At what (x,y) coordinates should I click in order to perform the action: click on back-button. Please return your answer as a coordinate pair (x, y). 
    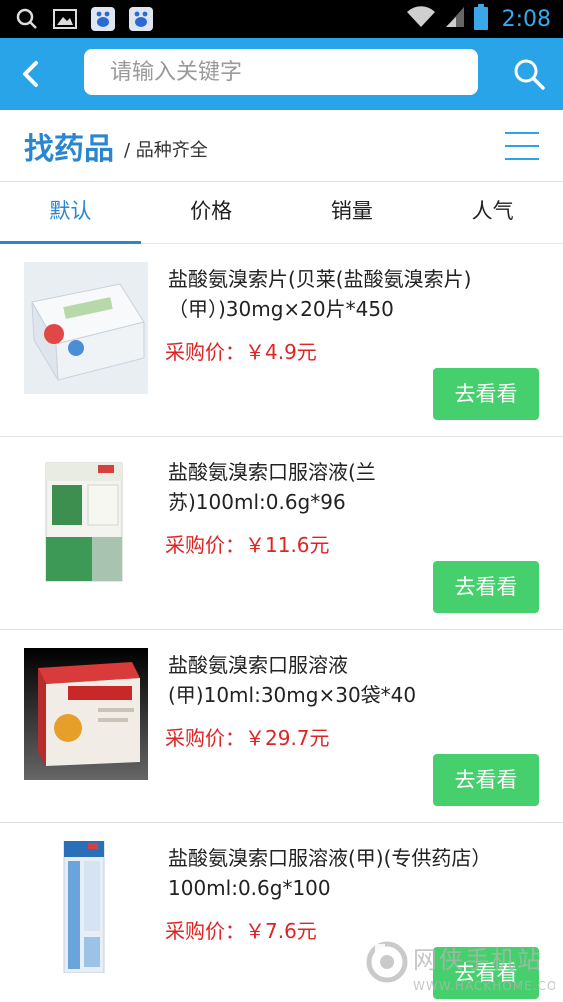
    Looking at the image, I should click on (30, 74).